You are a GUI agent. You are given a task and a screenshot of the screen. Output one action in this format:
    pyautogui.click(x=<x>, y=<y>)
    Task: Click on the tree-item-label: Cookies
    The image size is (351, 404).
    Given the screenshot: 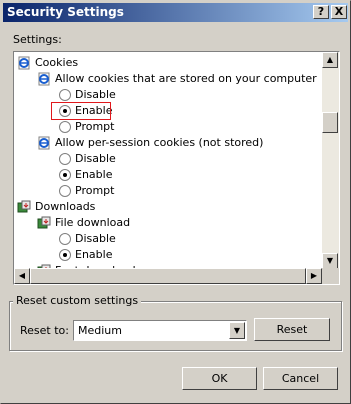 What is the action you would take?
    pyautogui.click(x=57, y=62)
    